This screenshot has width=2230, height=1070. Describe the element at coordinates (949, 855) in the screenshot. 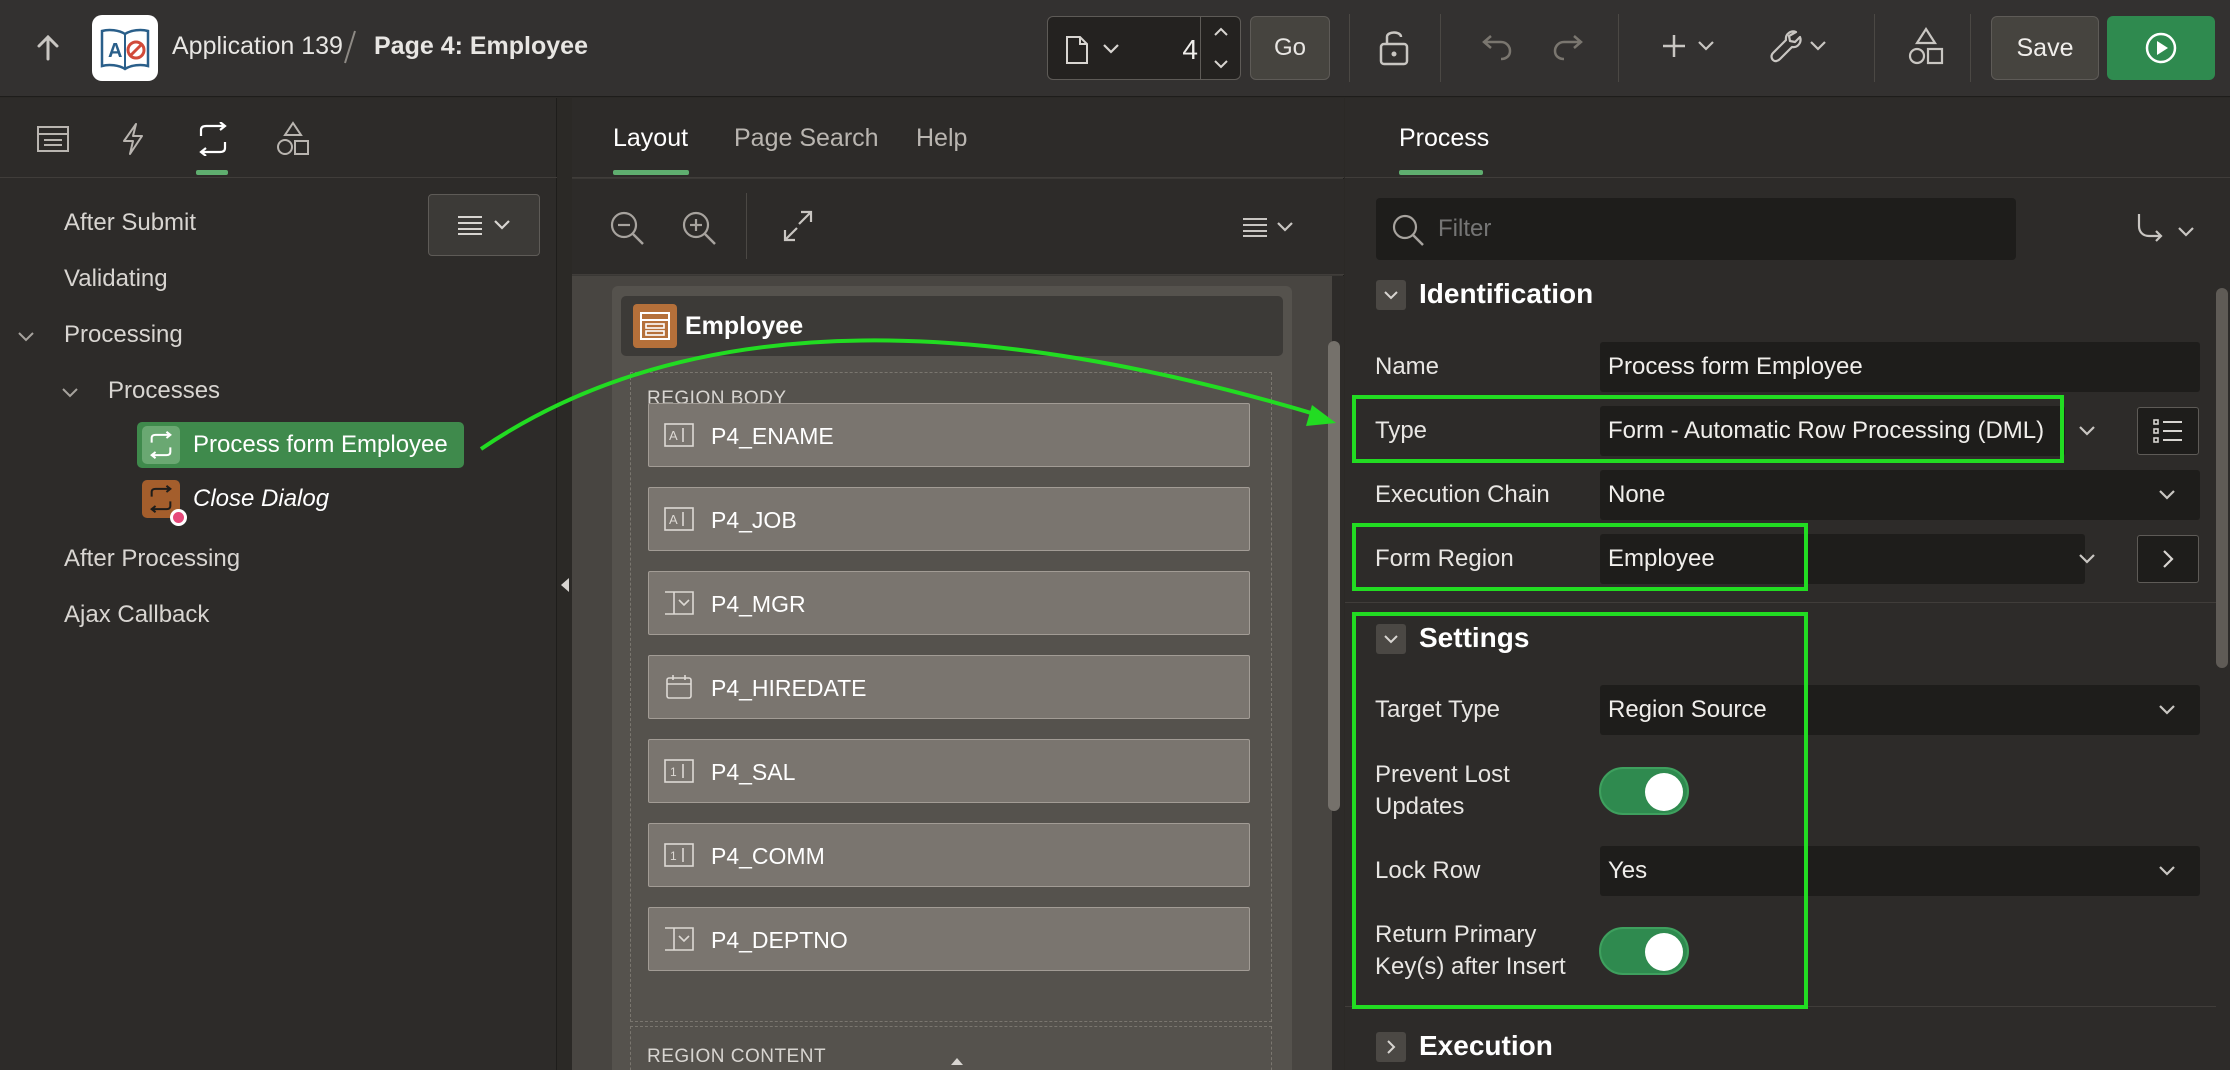

I see `page-item-field: 1 P4_COMM` at that location.